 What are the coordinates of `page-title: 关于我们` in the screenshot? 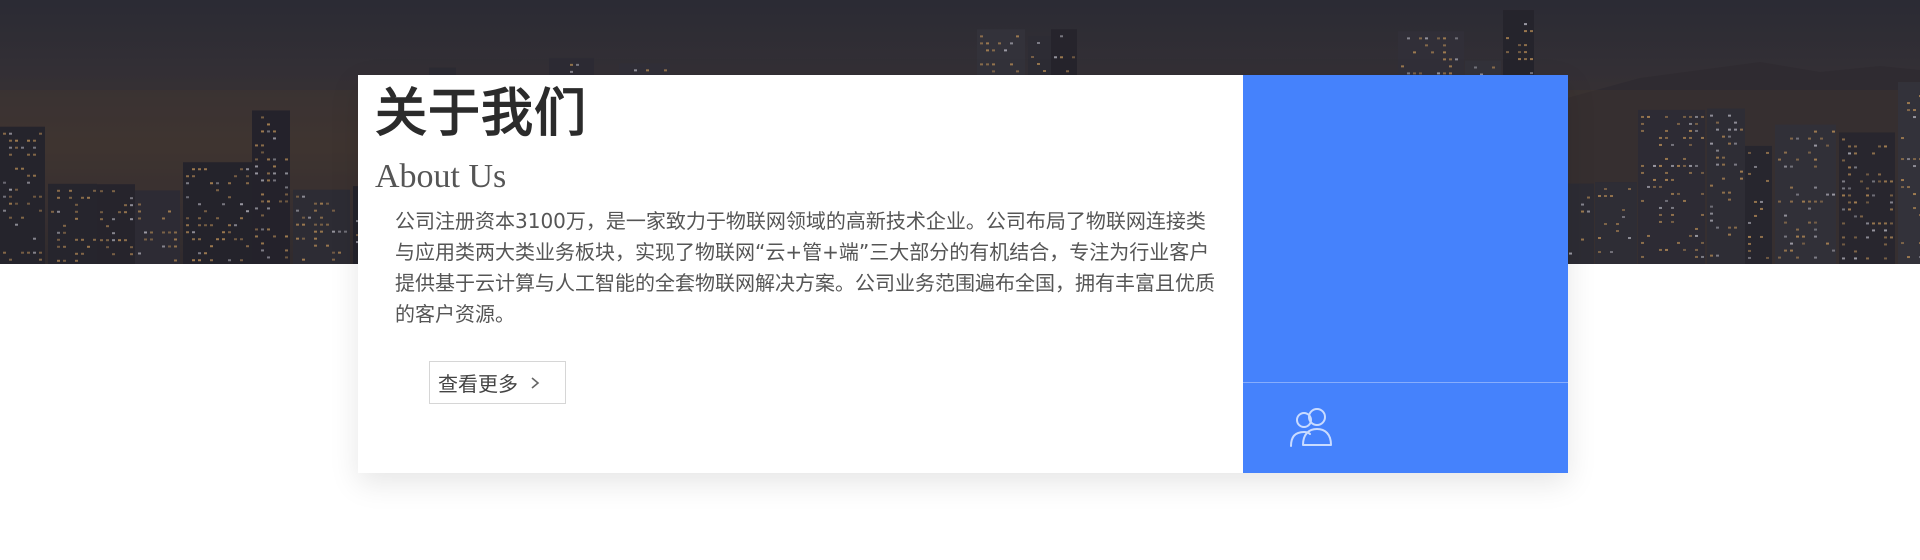 It's located at (481, 114).